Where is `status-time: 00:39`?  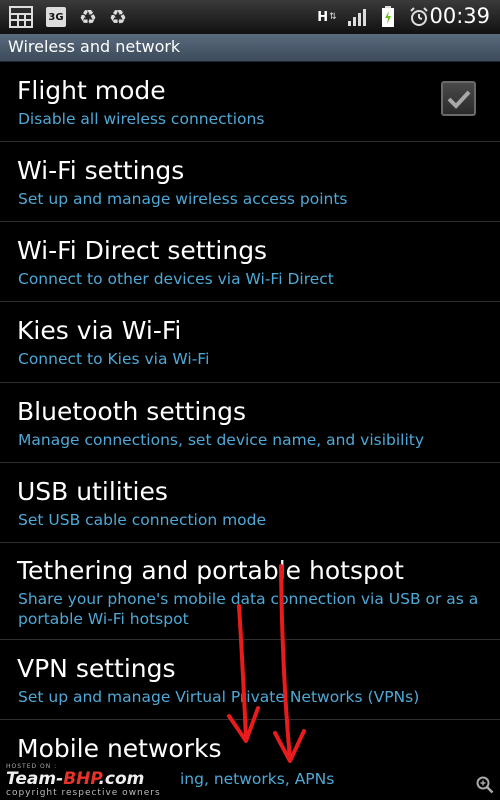 status-time: 00:39 is located at coordinates (459, 16).